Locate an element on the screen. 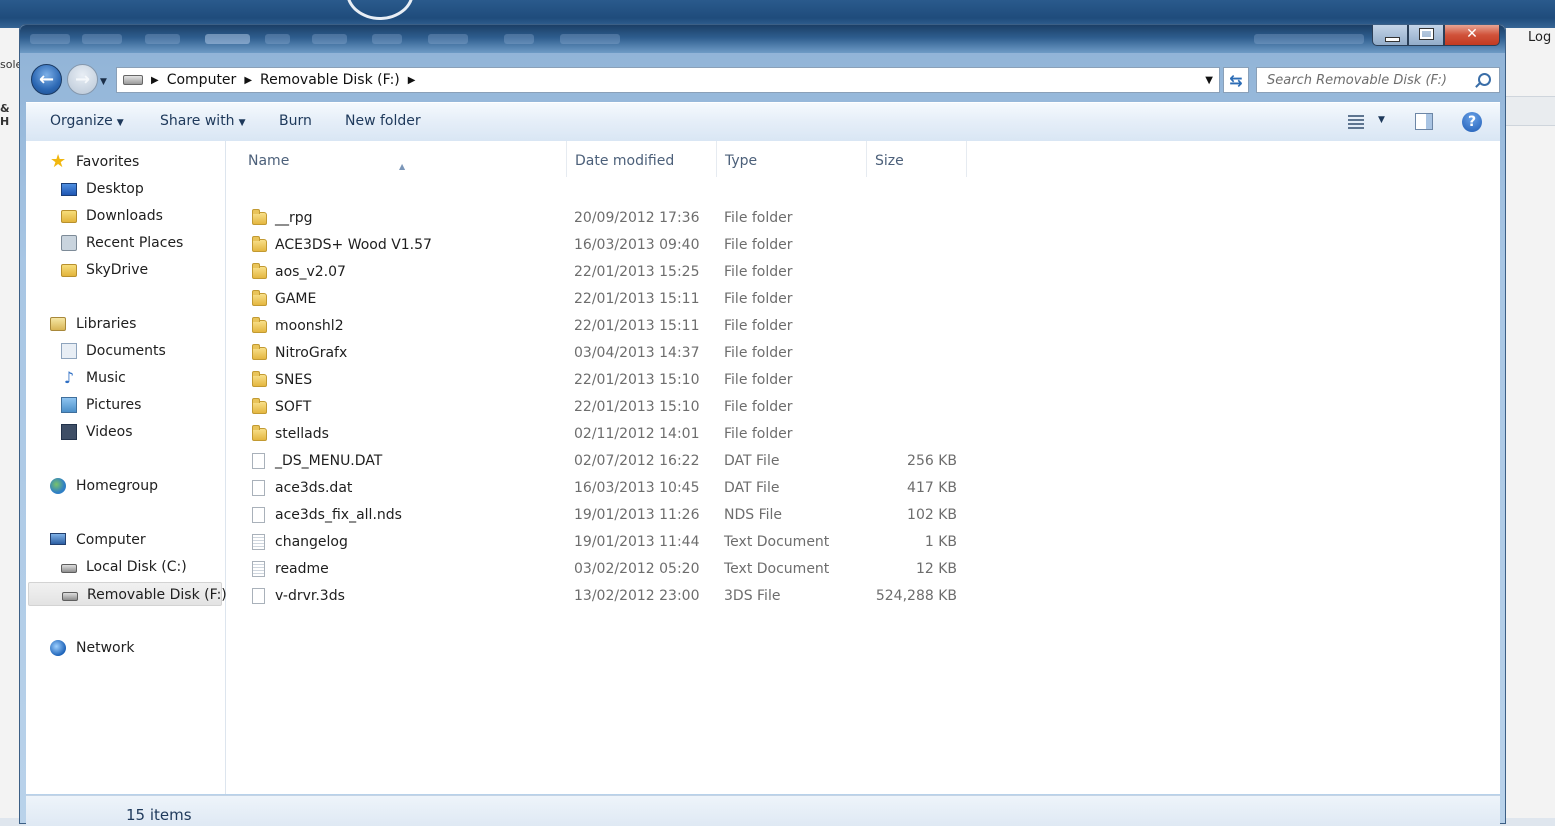  help-icon: ? is located at coordinates (1472, 122).